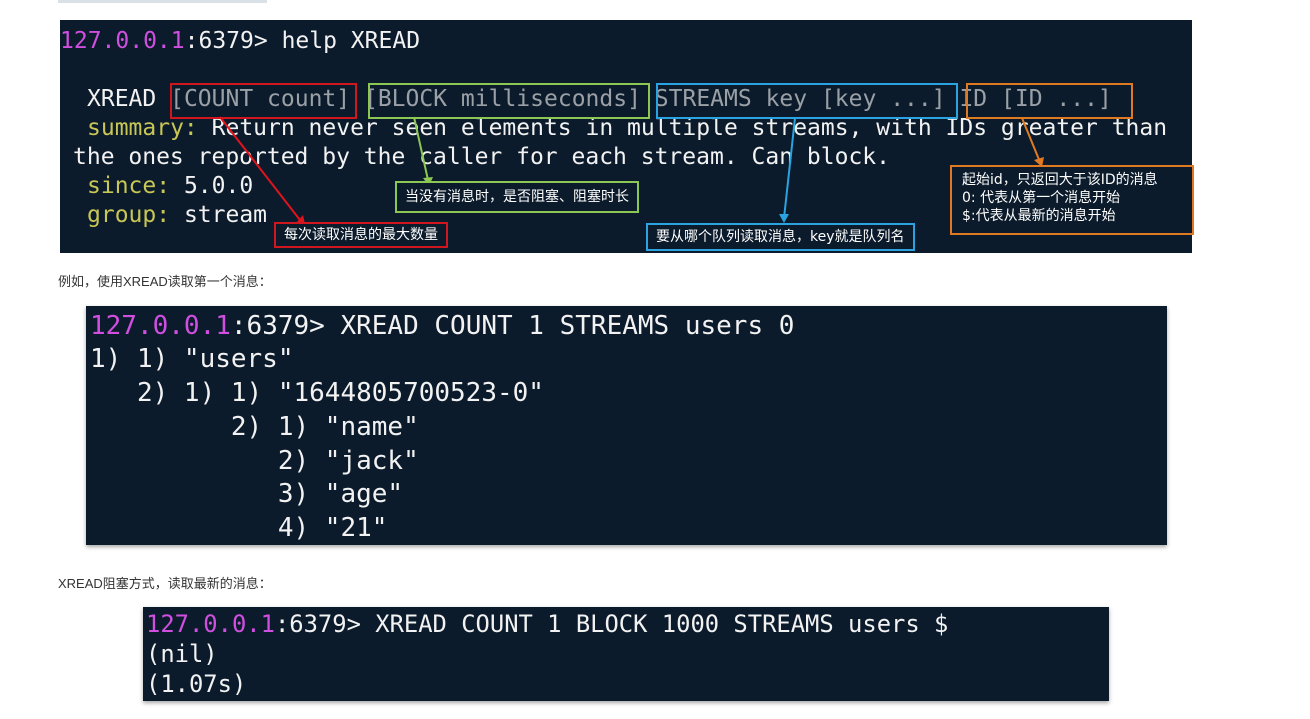 Image resolution: width=1310 pixels, height=719 pixels. I want to click on paragraph-example2: XREAD阻塞方式，读取最新的消息：, so click(165, 583).